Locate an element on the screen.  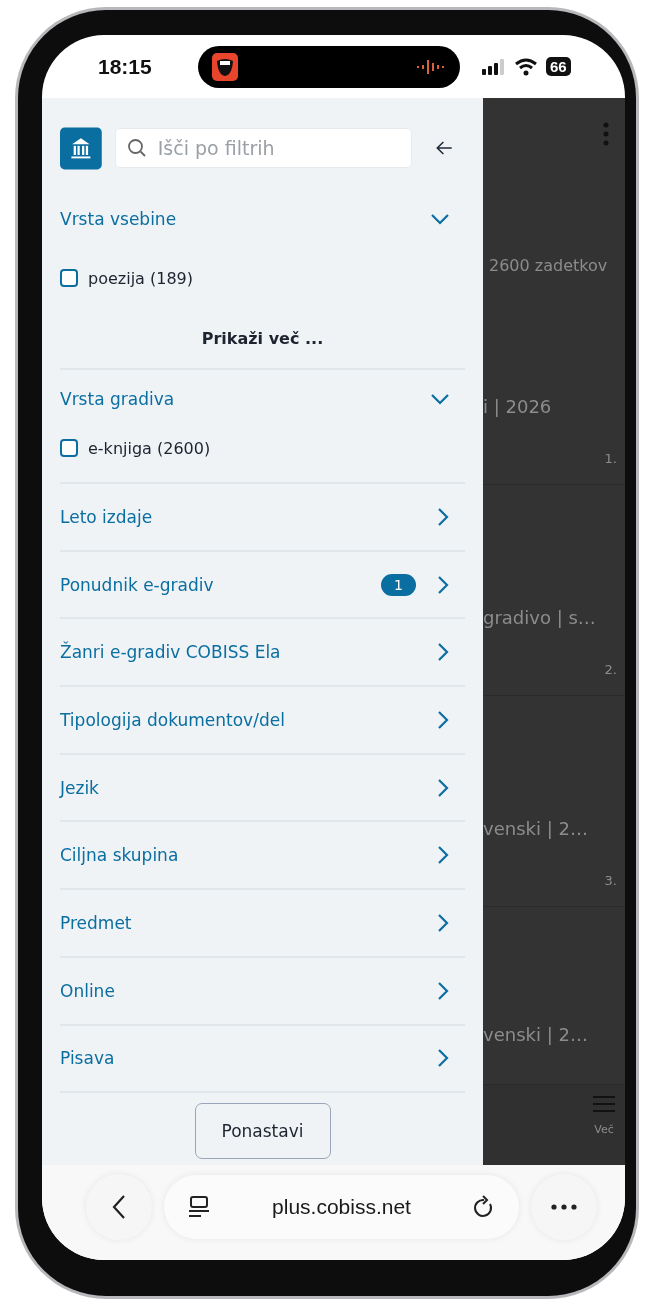
filter-row: Jezik is located at coordinates (262, 787).